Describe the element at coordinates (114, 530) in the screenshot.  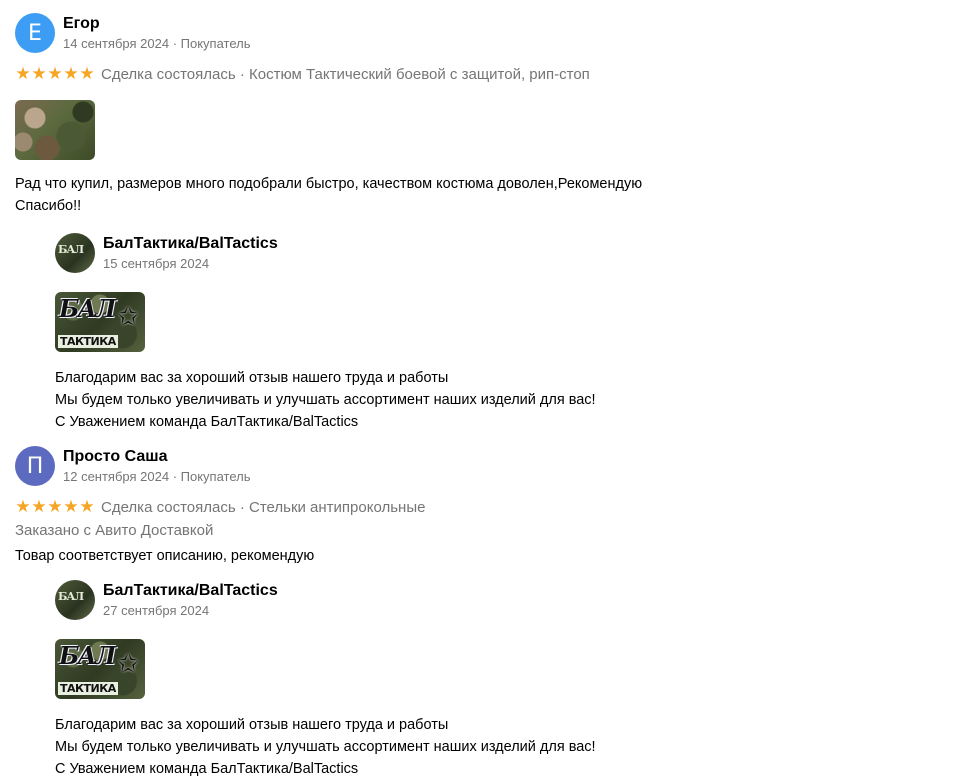
I see `delivery-note: Заказано с Авито Доставкой` at that location.